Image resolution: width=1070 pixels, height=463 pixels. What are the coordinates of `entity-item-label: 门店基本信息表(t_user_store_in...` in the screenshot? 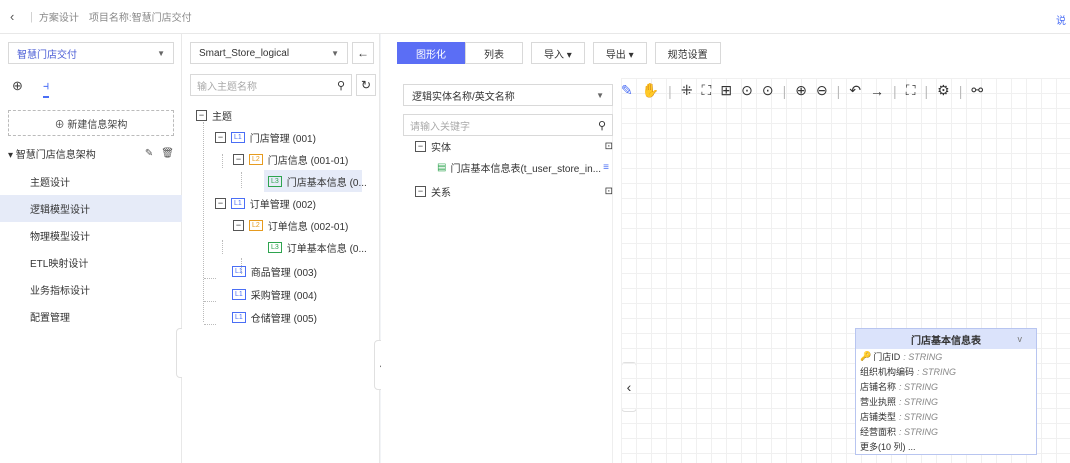 It's located at (526, 169).